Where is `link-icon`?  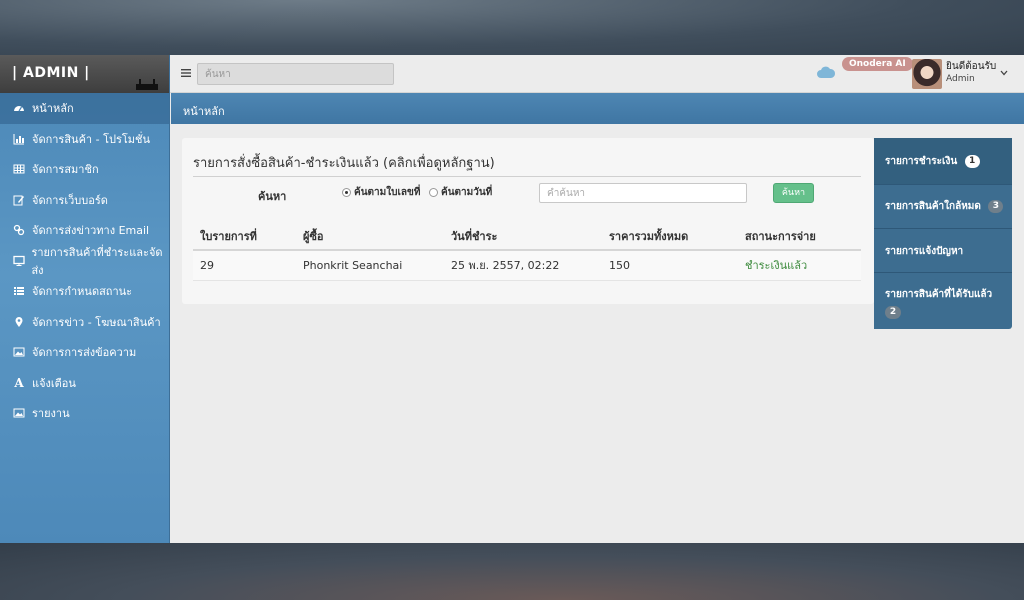 link-icon is located at coordinates (19, 230).